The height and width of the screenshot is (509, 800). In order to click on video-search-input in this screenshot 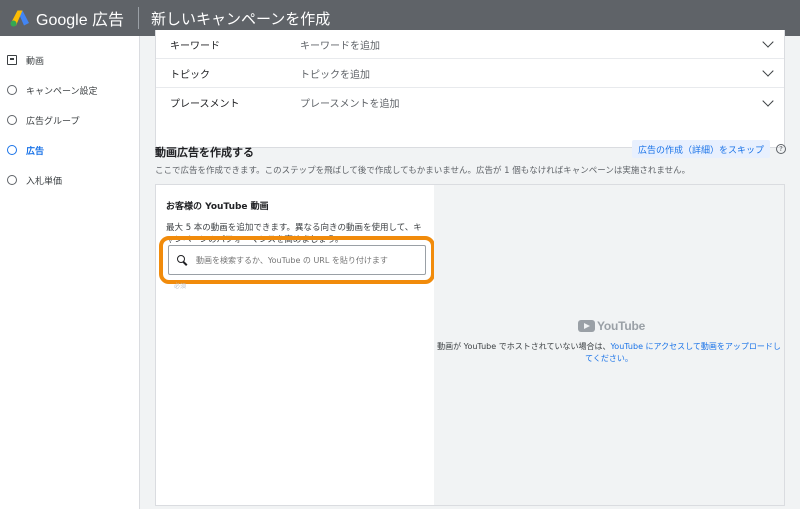, I will do `click(306, 260)`.